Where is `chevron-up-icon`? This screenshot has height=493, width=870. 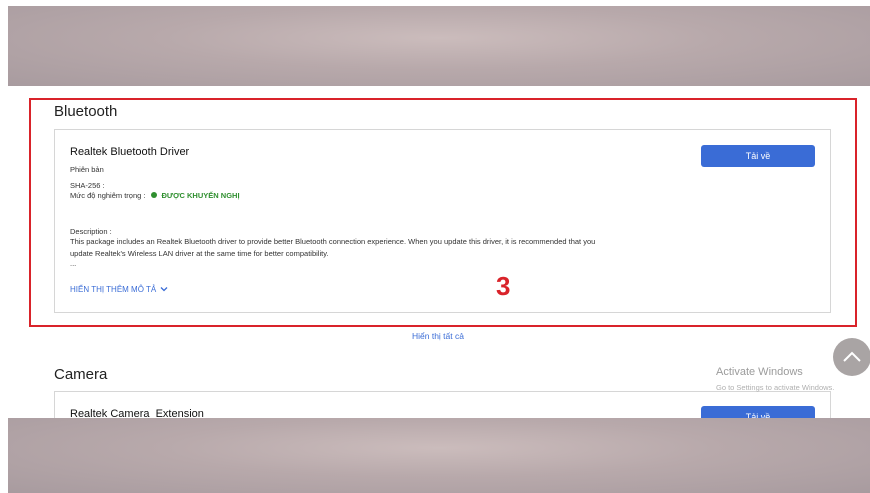 chevron-up-icon is located at coordinates (852, 356).